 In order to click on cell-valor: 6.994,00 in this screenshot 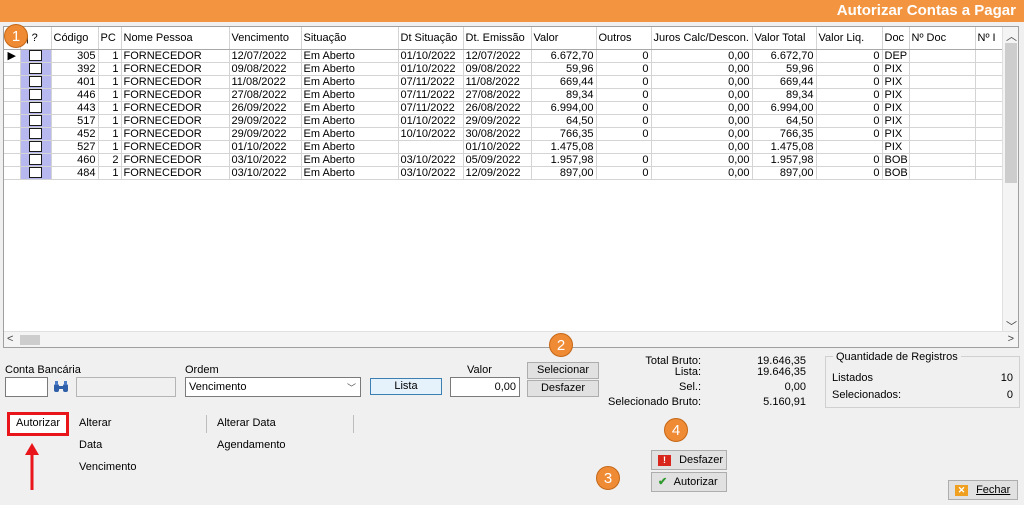, I will do `click(564, 108)`.